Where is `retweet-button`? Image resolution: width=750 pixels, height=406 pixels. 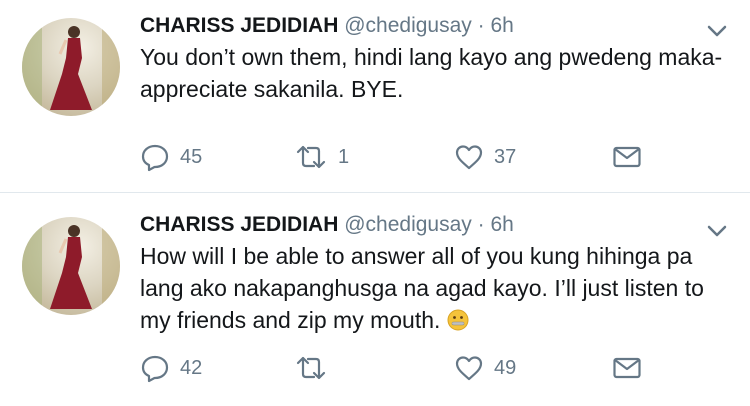 retweet-button is located at coordinates (316, 368).